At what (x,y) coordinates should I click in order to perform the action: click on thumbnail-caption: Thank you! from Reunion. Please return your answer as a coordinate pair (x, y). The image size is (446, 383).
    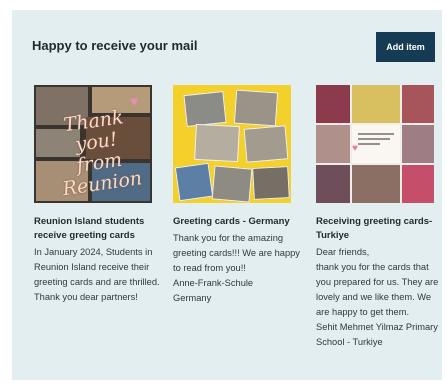
    Looking at the image, I should click on (102, 153).